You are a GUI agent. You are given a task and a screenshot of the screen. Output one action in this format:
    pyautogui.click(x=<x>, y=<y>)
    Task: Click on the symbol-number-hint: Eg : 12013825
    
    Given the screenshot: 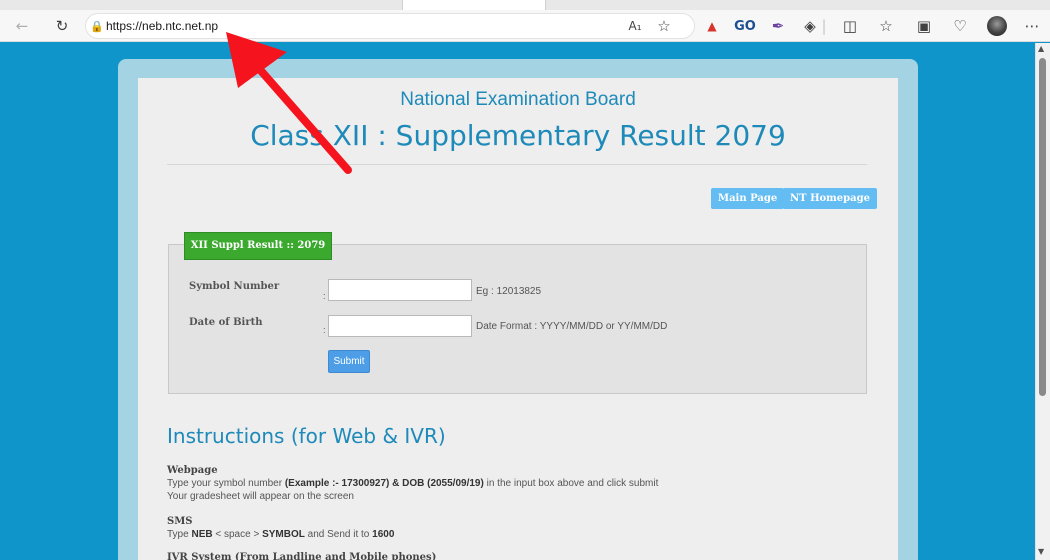 What is the action you would take?
    pyautogui.click(x=509, y=291)
    